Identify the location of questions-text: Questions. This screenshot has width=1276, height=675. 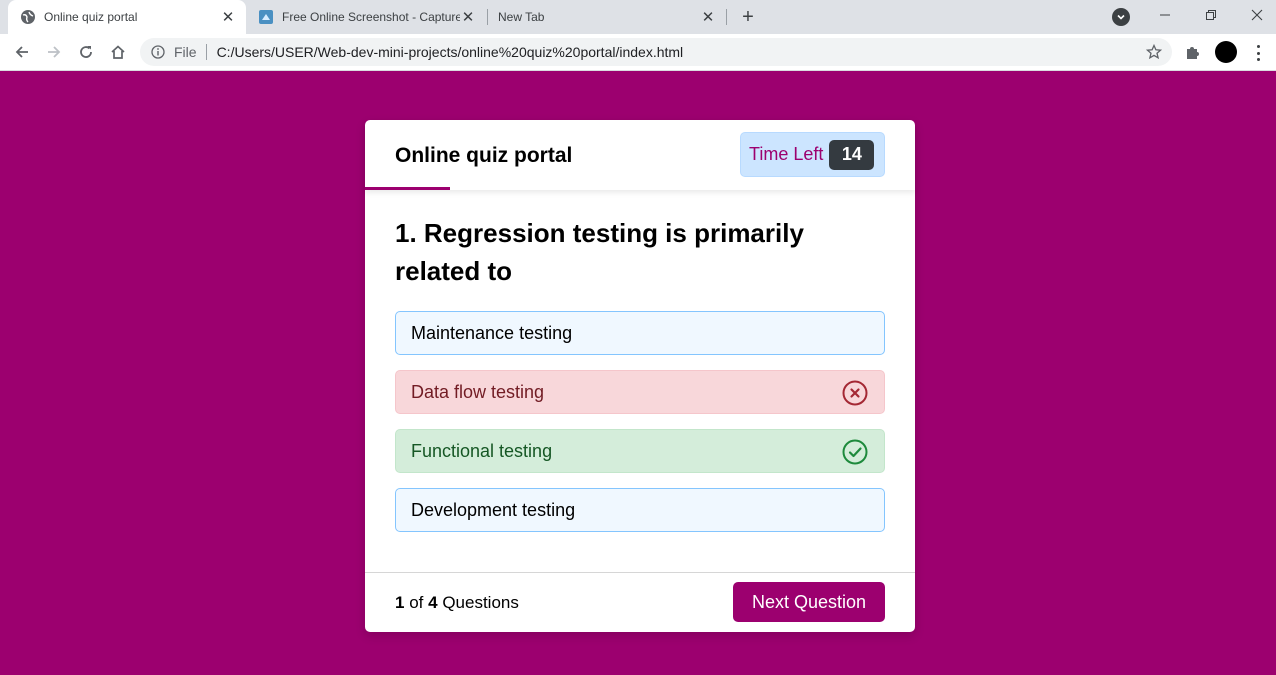
(480, 602).